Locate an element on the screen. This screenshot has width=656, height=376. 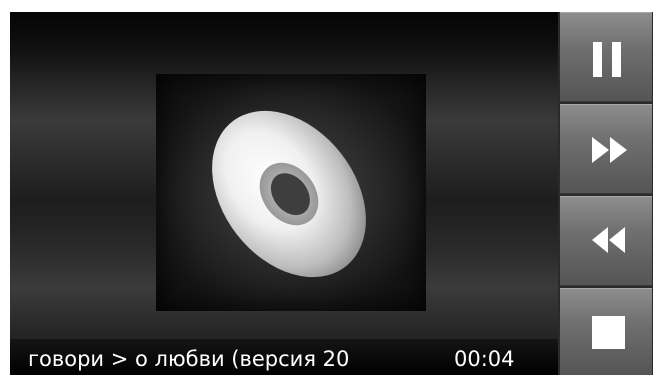
elapsed-time: 00:04 is located at coordinates (484, 359).